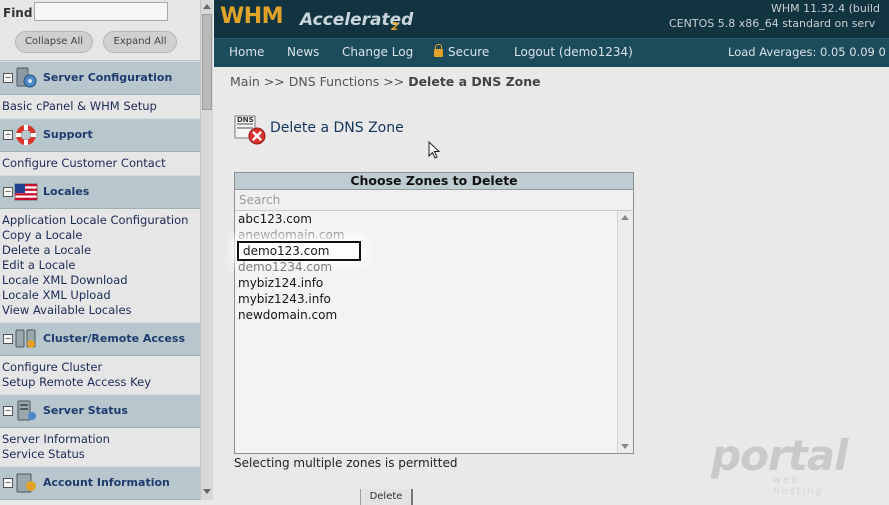 The width and height of the screenshot is (889, 505). What do you see at coordinates (101, 235) in the screenshot?
I see `sidebar-item-copy-locale: Copy a Locale` at bounding box center [101, 235].